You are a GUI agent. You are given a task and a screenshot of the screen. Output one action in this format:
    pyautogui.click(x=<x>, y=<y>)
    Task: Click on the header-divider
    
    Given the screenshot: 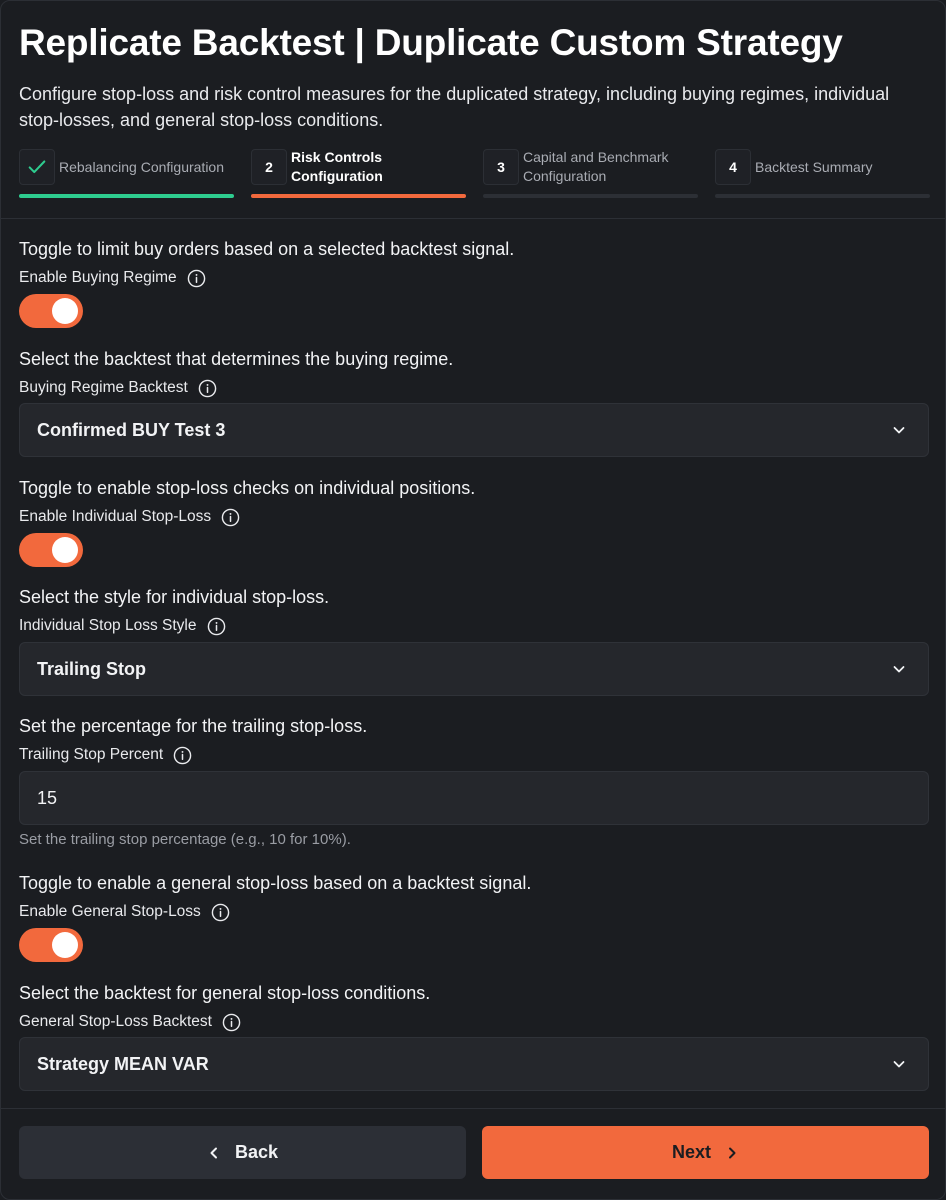 What is the action you would take?
    pyautogui.click(x=473, y=218)
    